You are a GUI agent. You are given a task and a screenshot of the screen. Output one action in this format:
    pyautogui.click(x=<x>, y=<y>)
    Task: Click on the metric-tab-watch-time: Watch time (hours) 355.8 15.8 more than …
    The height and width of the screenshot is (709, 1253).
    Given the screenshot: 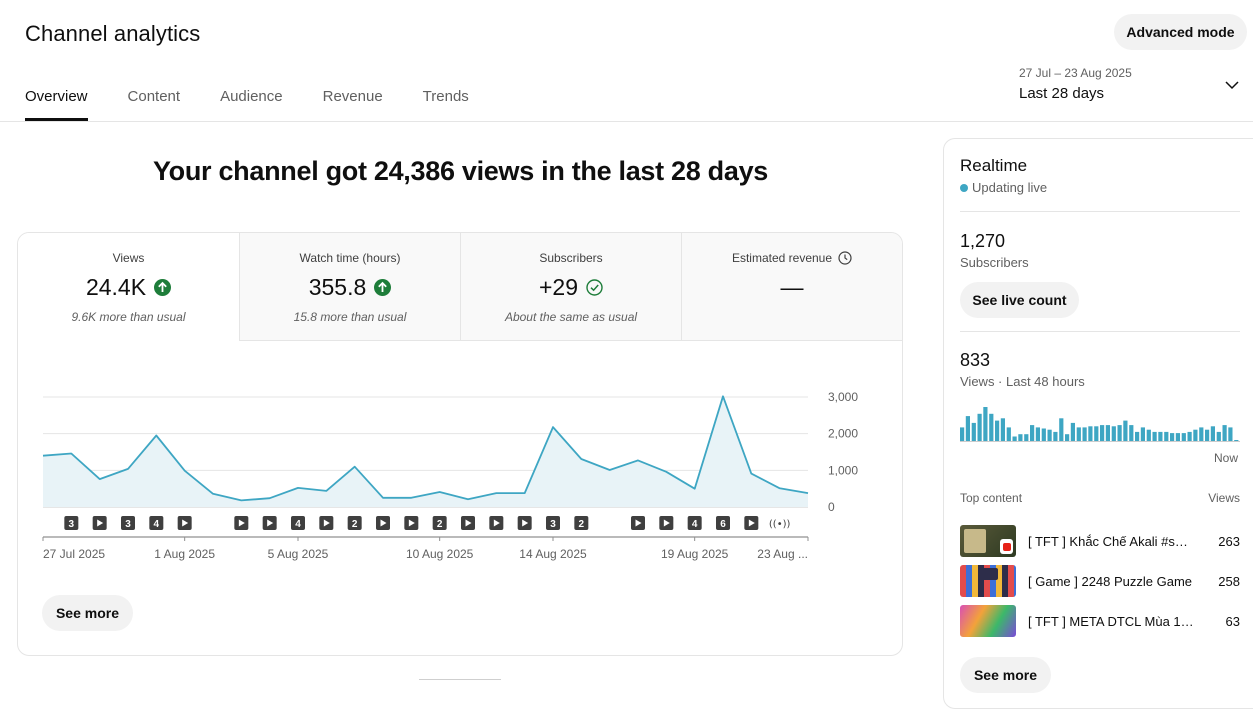 What is the action you would take?
    pyautogui.click(x=349, y=287)
    